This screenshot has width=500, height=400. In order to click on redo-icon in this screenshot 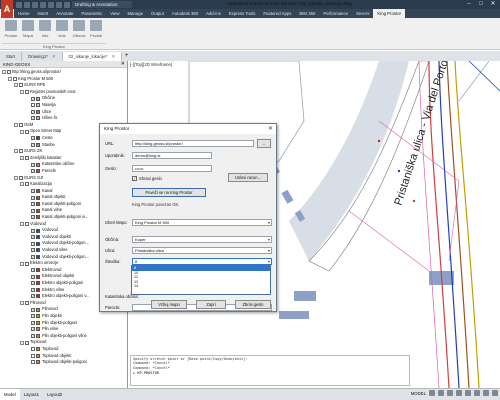, I will do `click(67, 4)`.